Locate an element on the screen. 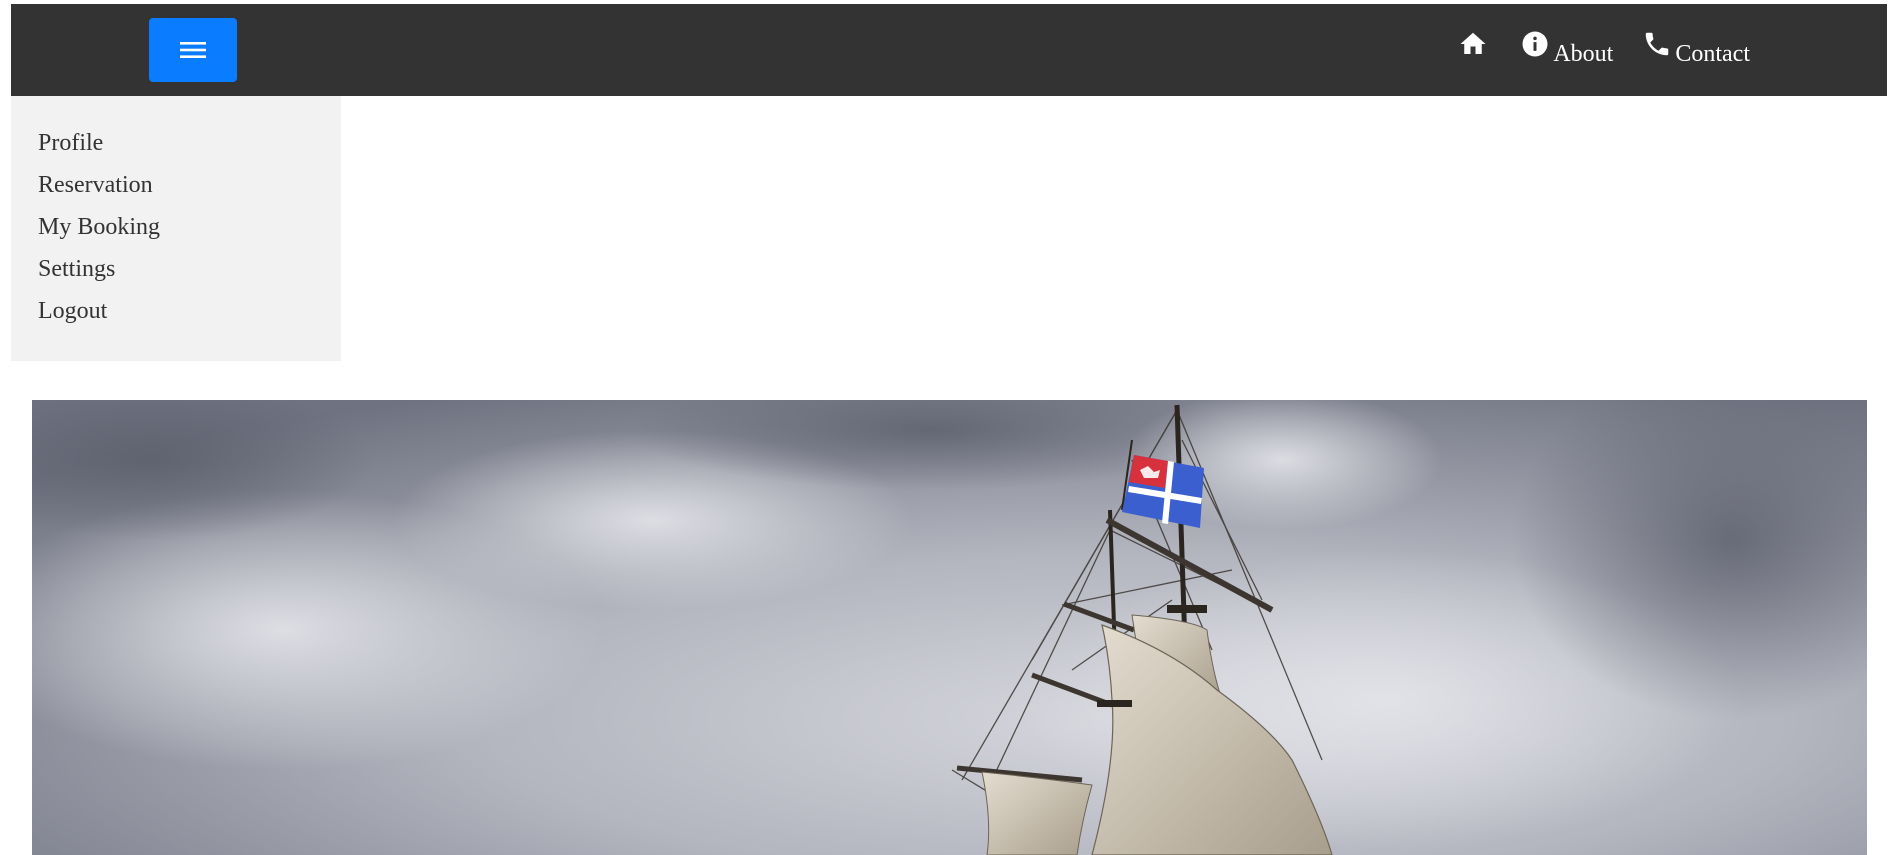 This screenshot has width=1897, height=855. nav-home-link is located at coordinates (1474, 49).